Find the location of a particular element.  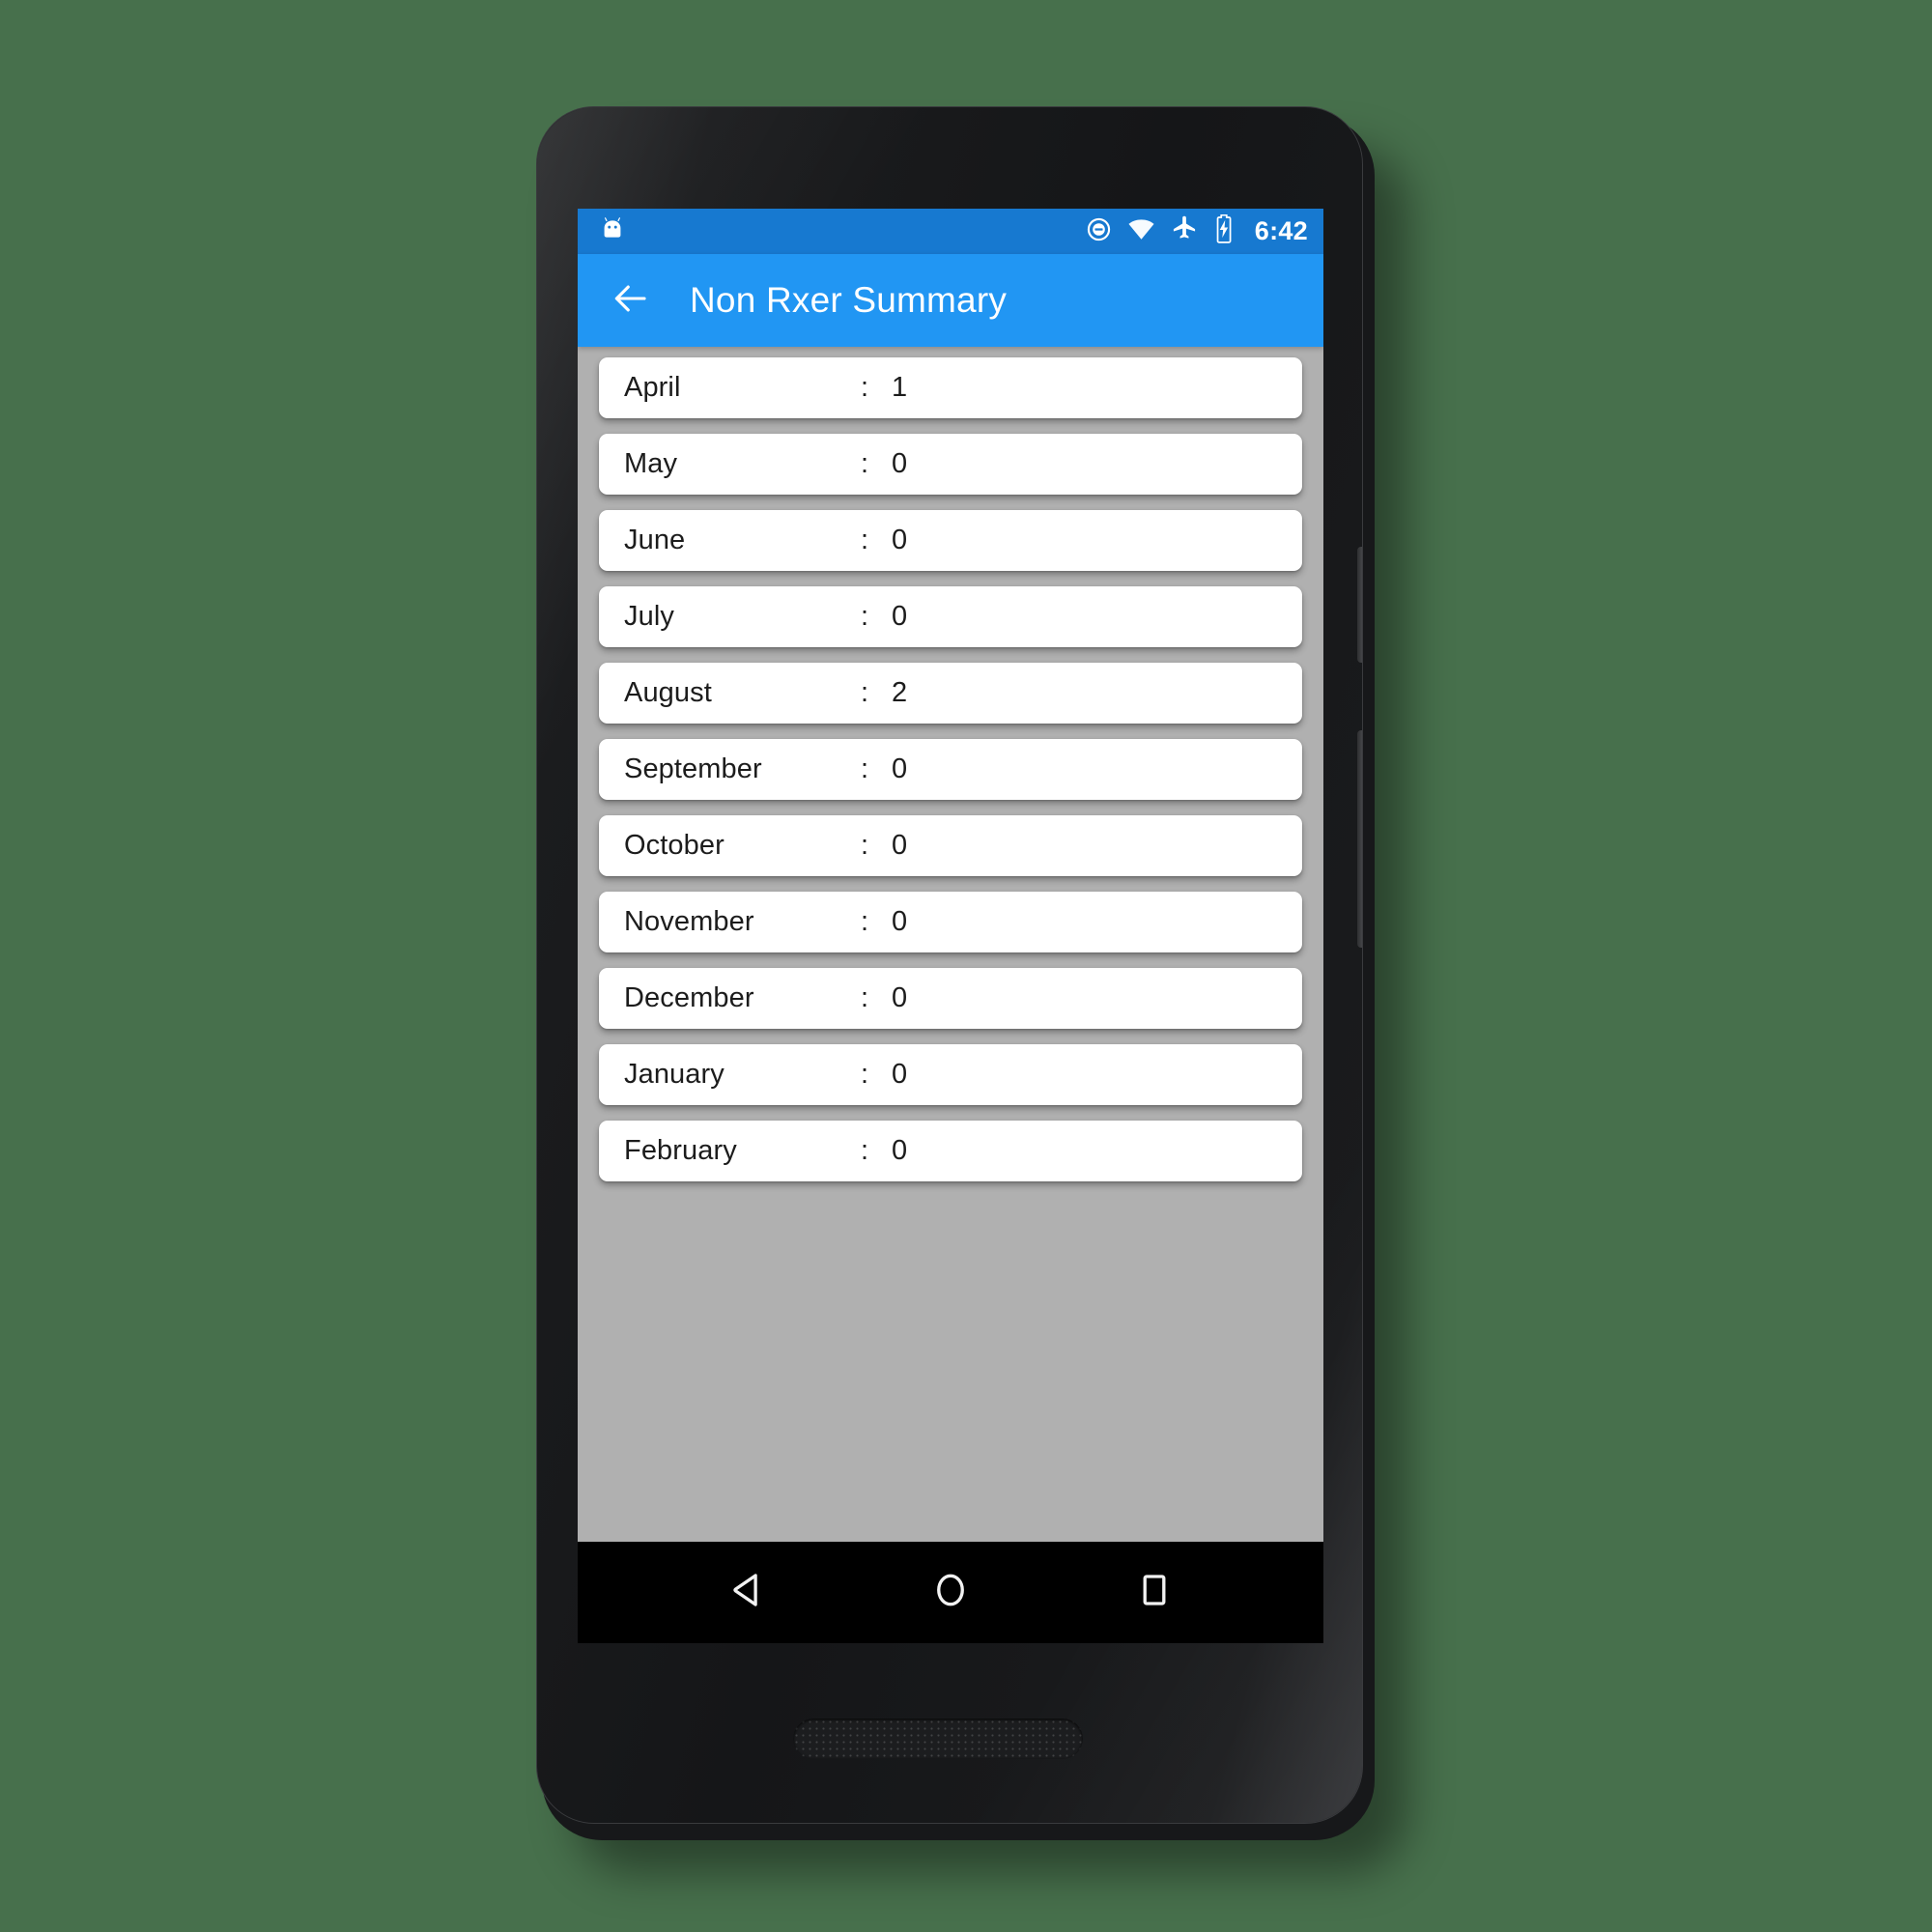

back-nav-button is located at coordinates (746, 1593).